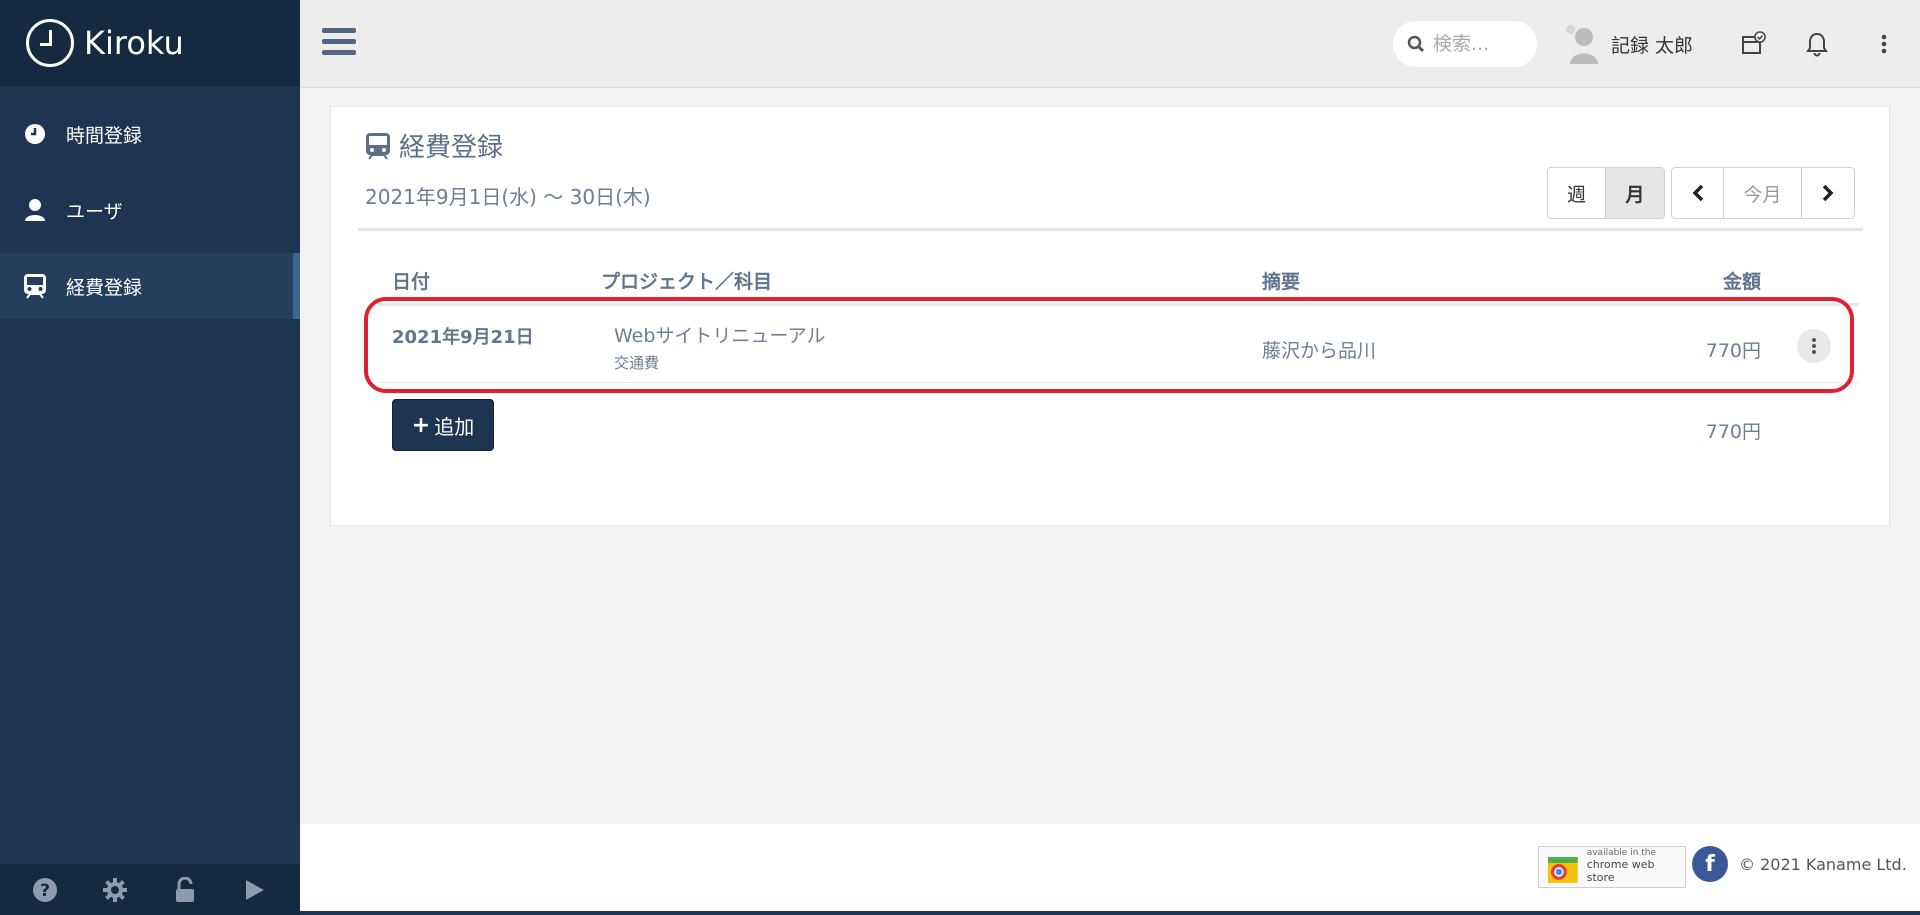 Image resolution: width=1920 pixels, height=915 pixels. What do you see at coordinates (463, 337) in the screenshot?
I see `row-date: 2021年9月21日` at bounding box center [463, 337].